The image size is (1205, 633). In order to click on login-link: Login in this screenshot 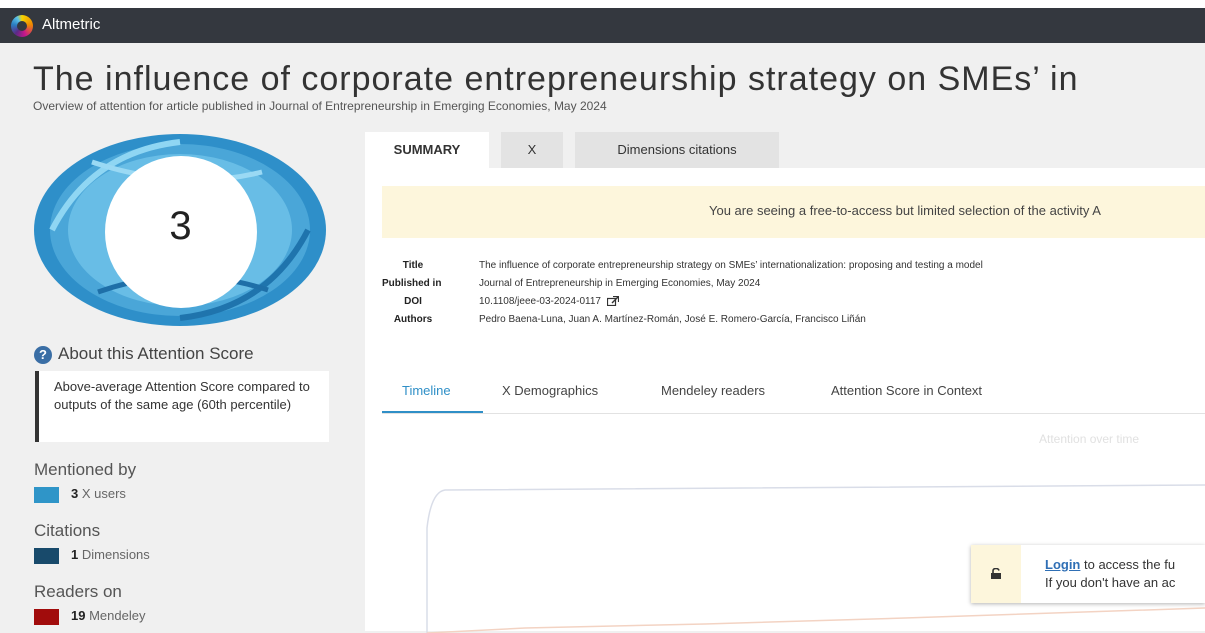, I will do `click(1062, 564)`.